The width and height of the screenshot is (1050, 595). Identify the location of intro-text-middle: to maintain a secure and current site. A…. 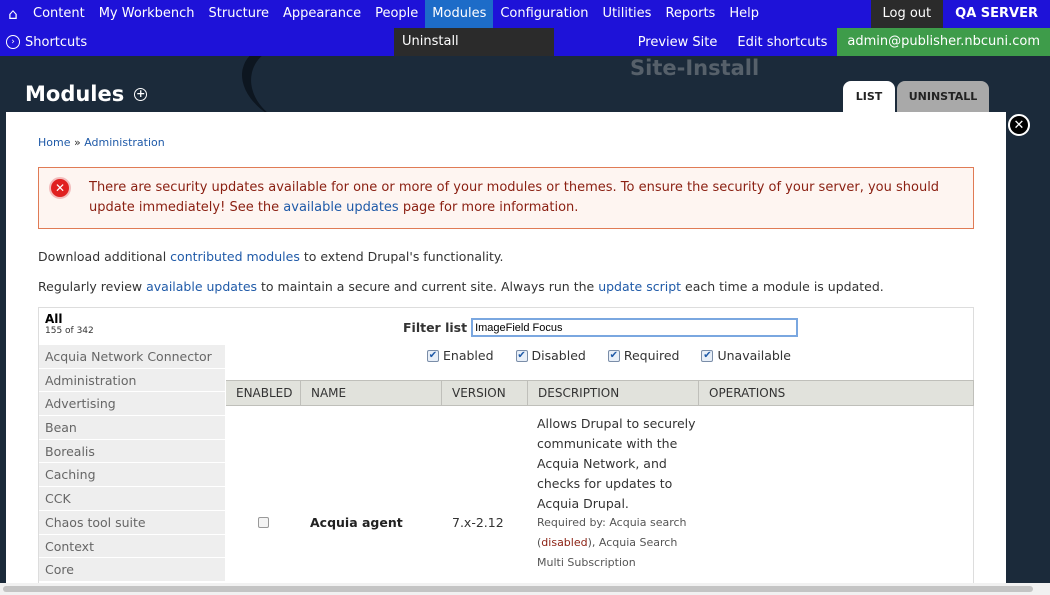
(428, 286).